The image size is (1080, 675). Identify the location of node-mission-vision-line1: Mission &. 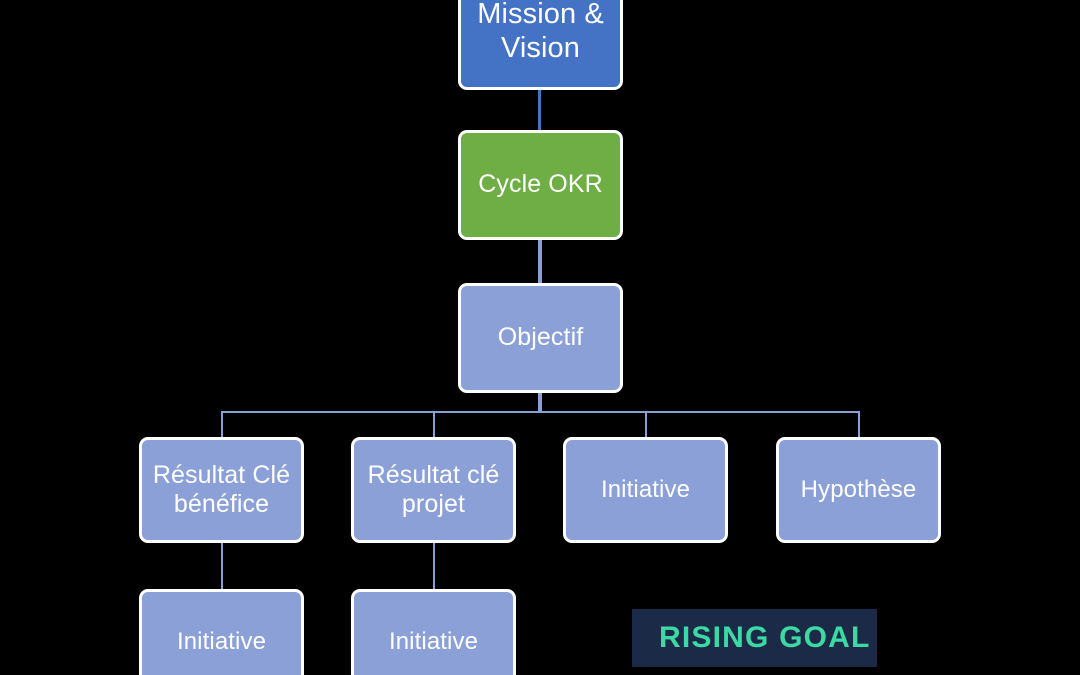
(540, 15).